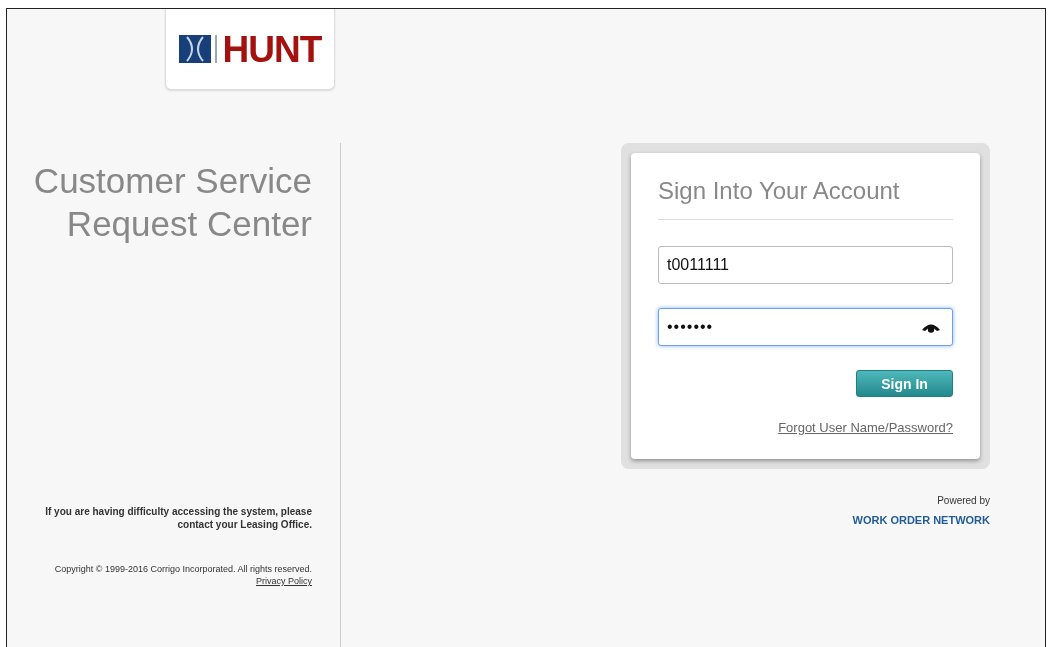 Image resolution: width=1049 pixels, height=647 pixels. Describe the element at coordinates (198, 49) in the screenshot. I see `logo-icon` at that location.